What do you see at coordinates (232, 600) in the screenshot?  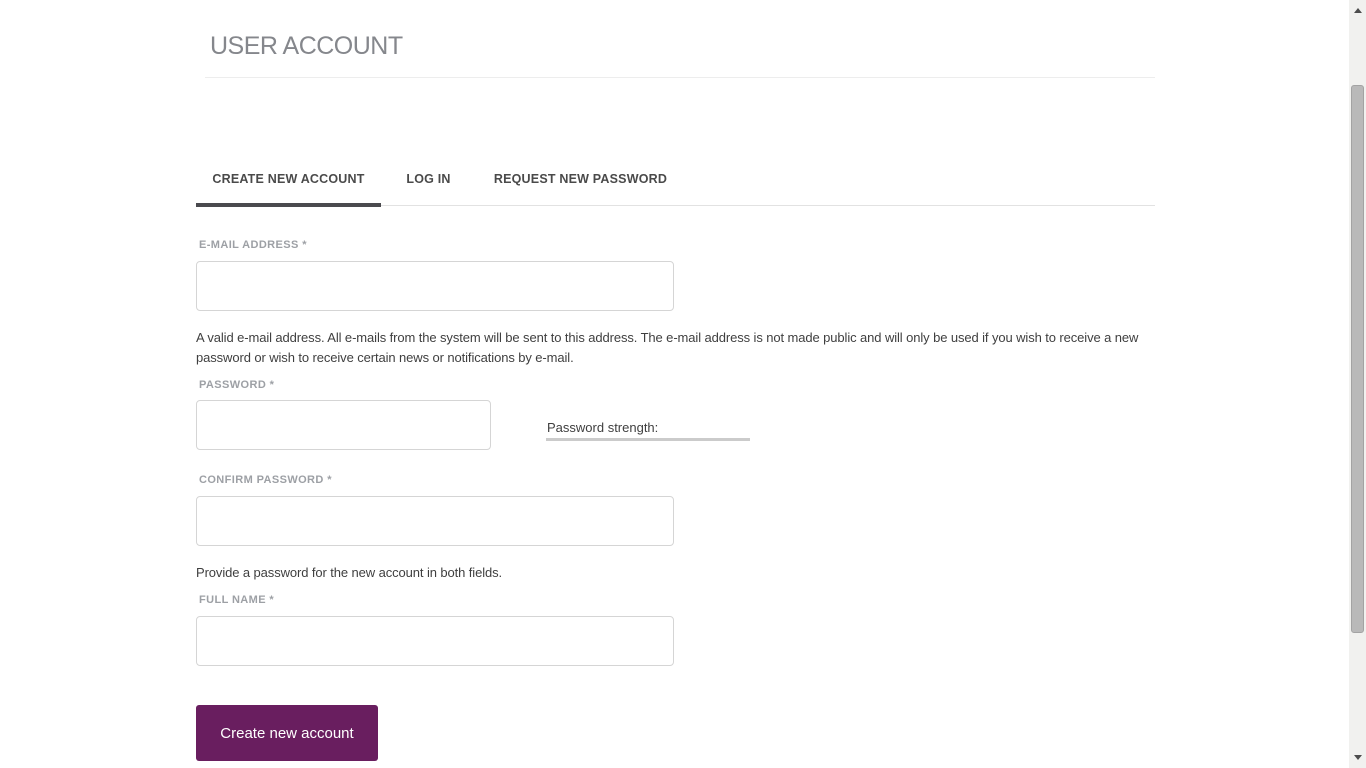 I see `full-name-label-text: FULL NAME` at bounding box center [232, 600].